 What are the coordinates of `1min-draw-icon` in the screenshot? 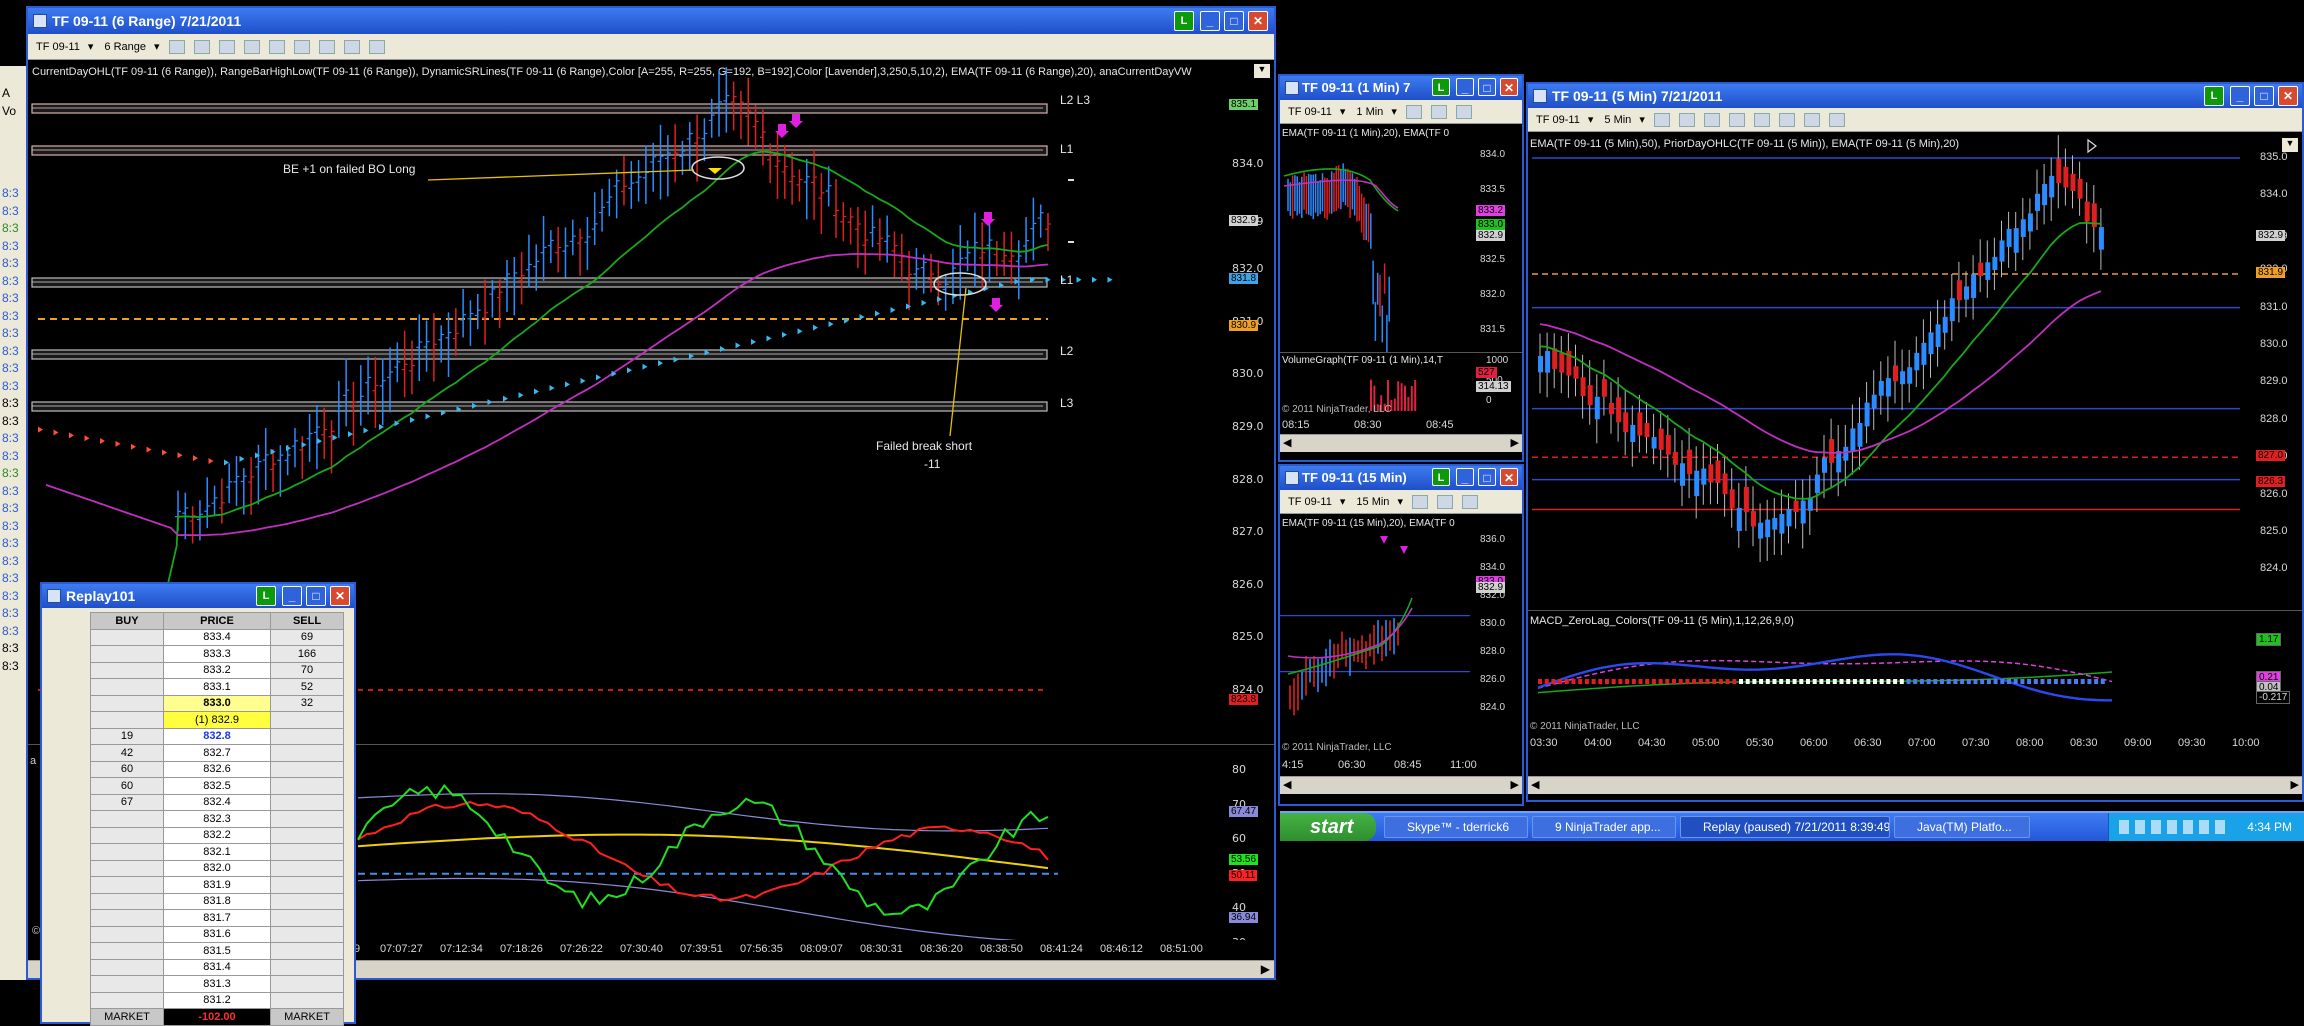 It's located at (1464, 112).